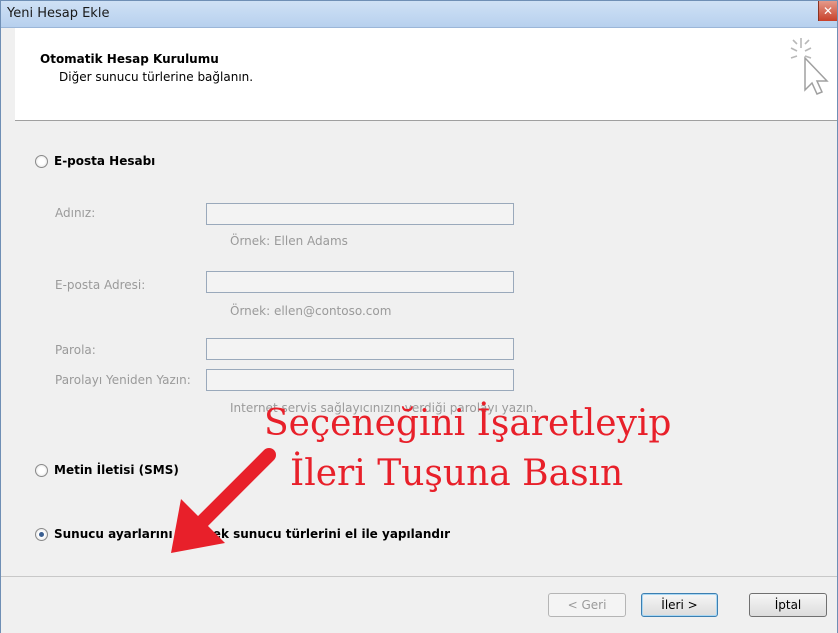 This screenshot has height=633, width=838. I want to click on name-label: Adınız:, so click(75, 213).